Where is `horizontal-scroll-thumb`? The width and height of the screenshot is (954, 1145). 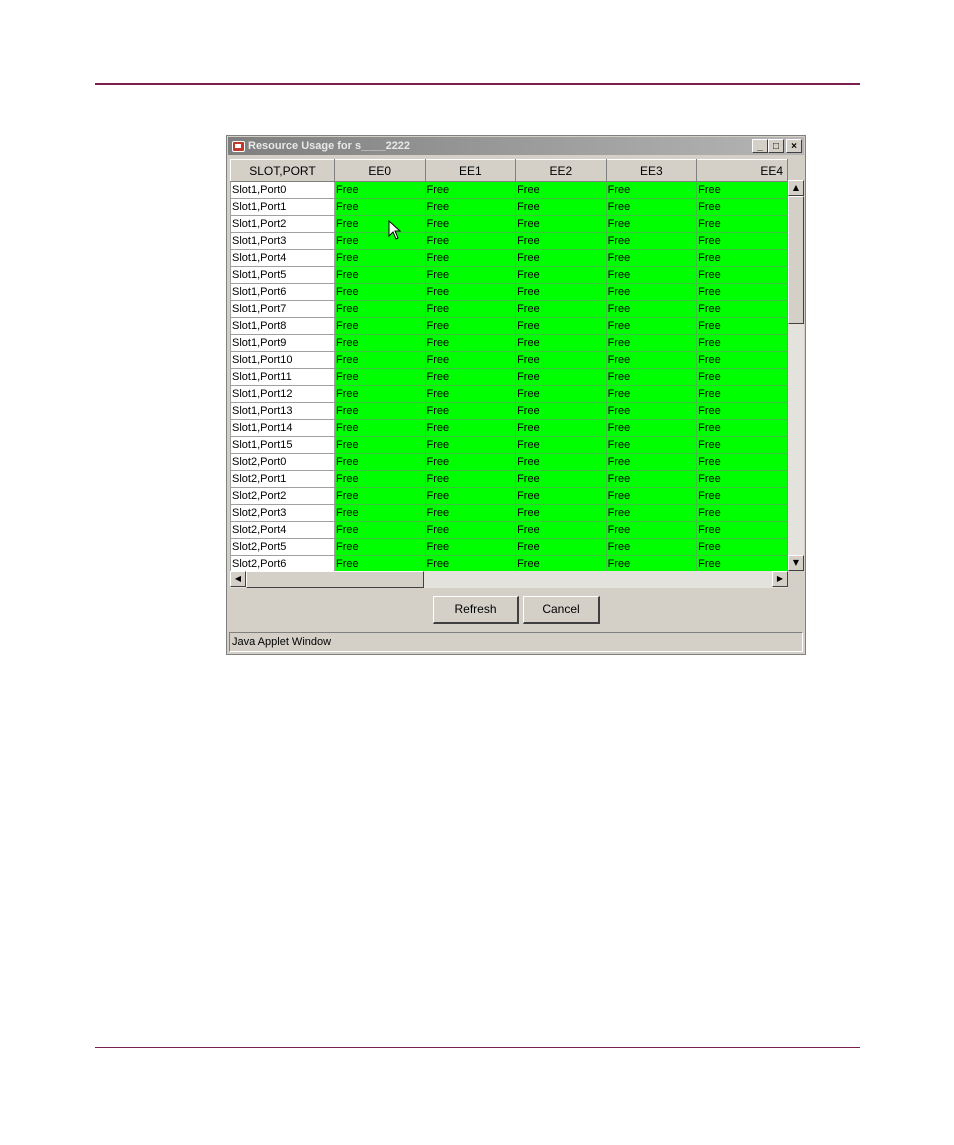 horizontal-scroll-thumb is located at coordinates (335, 579).